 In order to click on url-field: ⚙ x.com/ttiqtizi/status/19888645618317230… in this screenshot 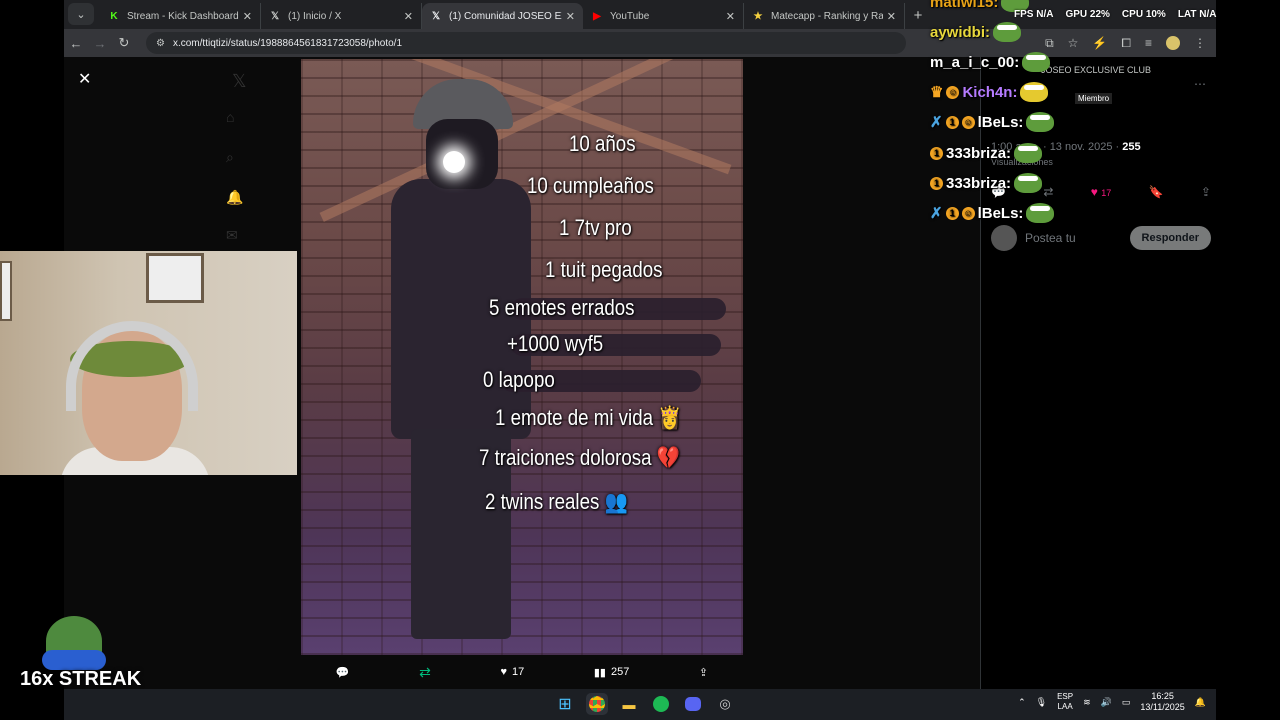, I will do `click(526, 43)`.